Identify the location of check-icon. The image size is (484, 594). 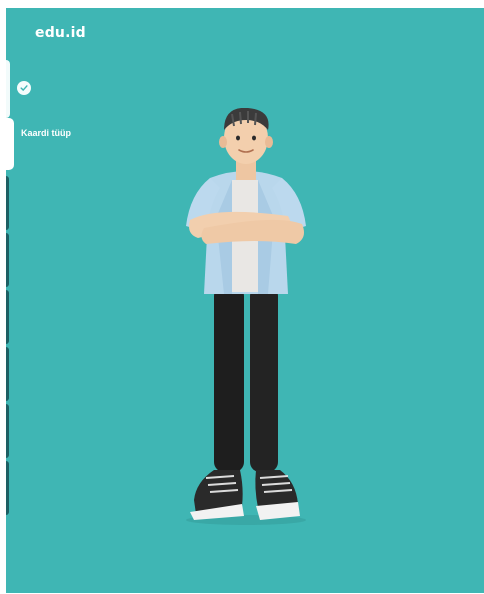
(24, 88).